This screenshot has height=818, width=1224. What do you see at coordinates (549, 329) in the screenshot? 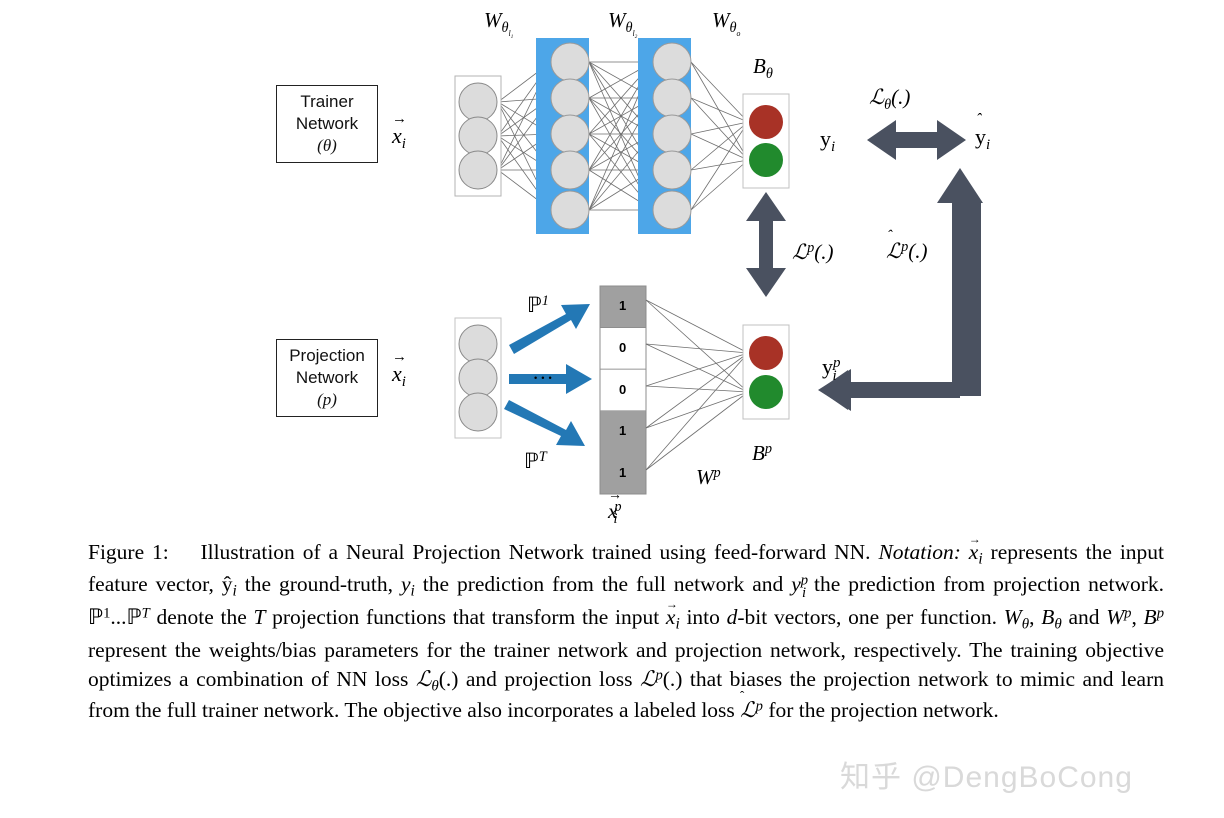
I see `projection-arrow-p1` at bounding box center [549, 329].